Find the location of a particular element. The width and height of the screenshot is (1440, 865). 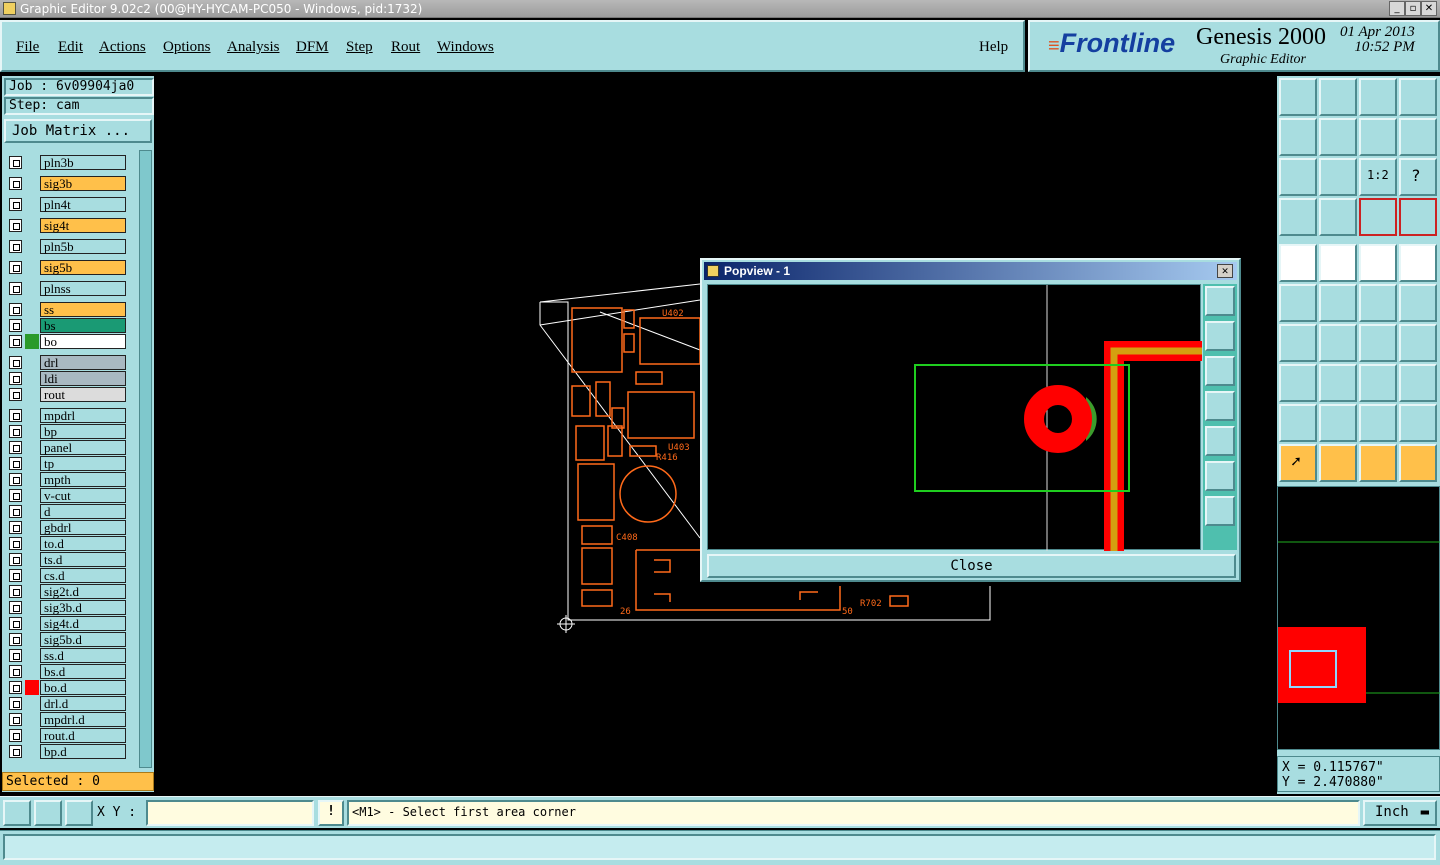

zoom-center-icon is located at coordinates (1338, 177).